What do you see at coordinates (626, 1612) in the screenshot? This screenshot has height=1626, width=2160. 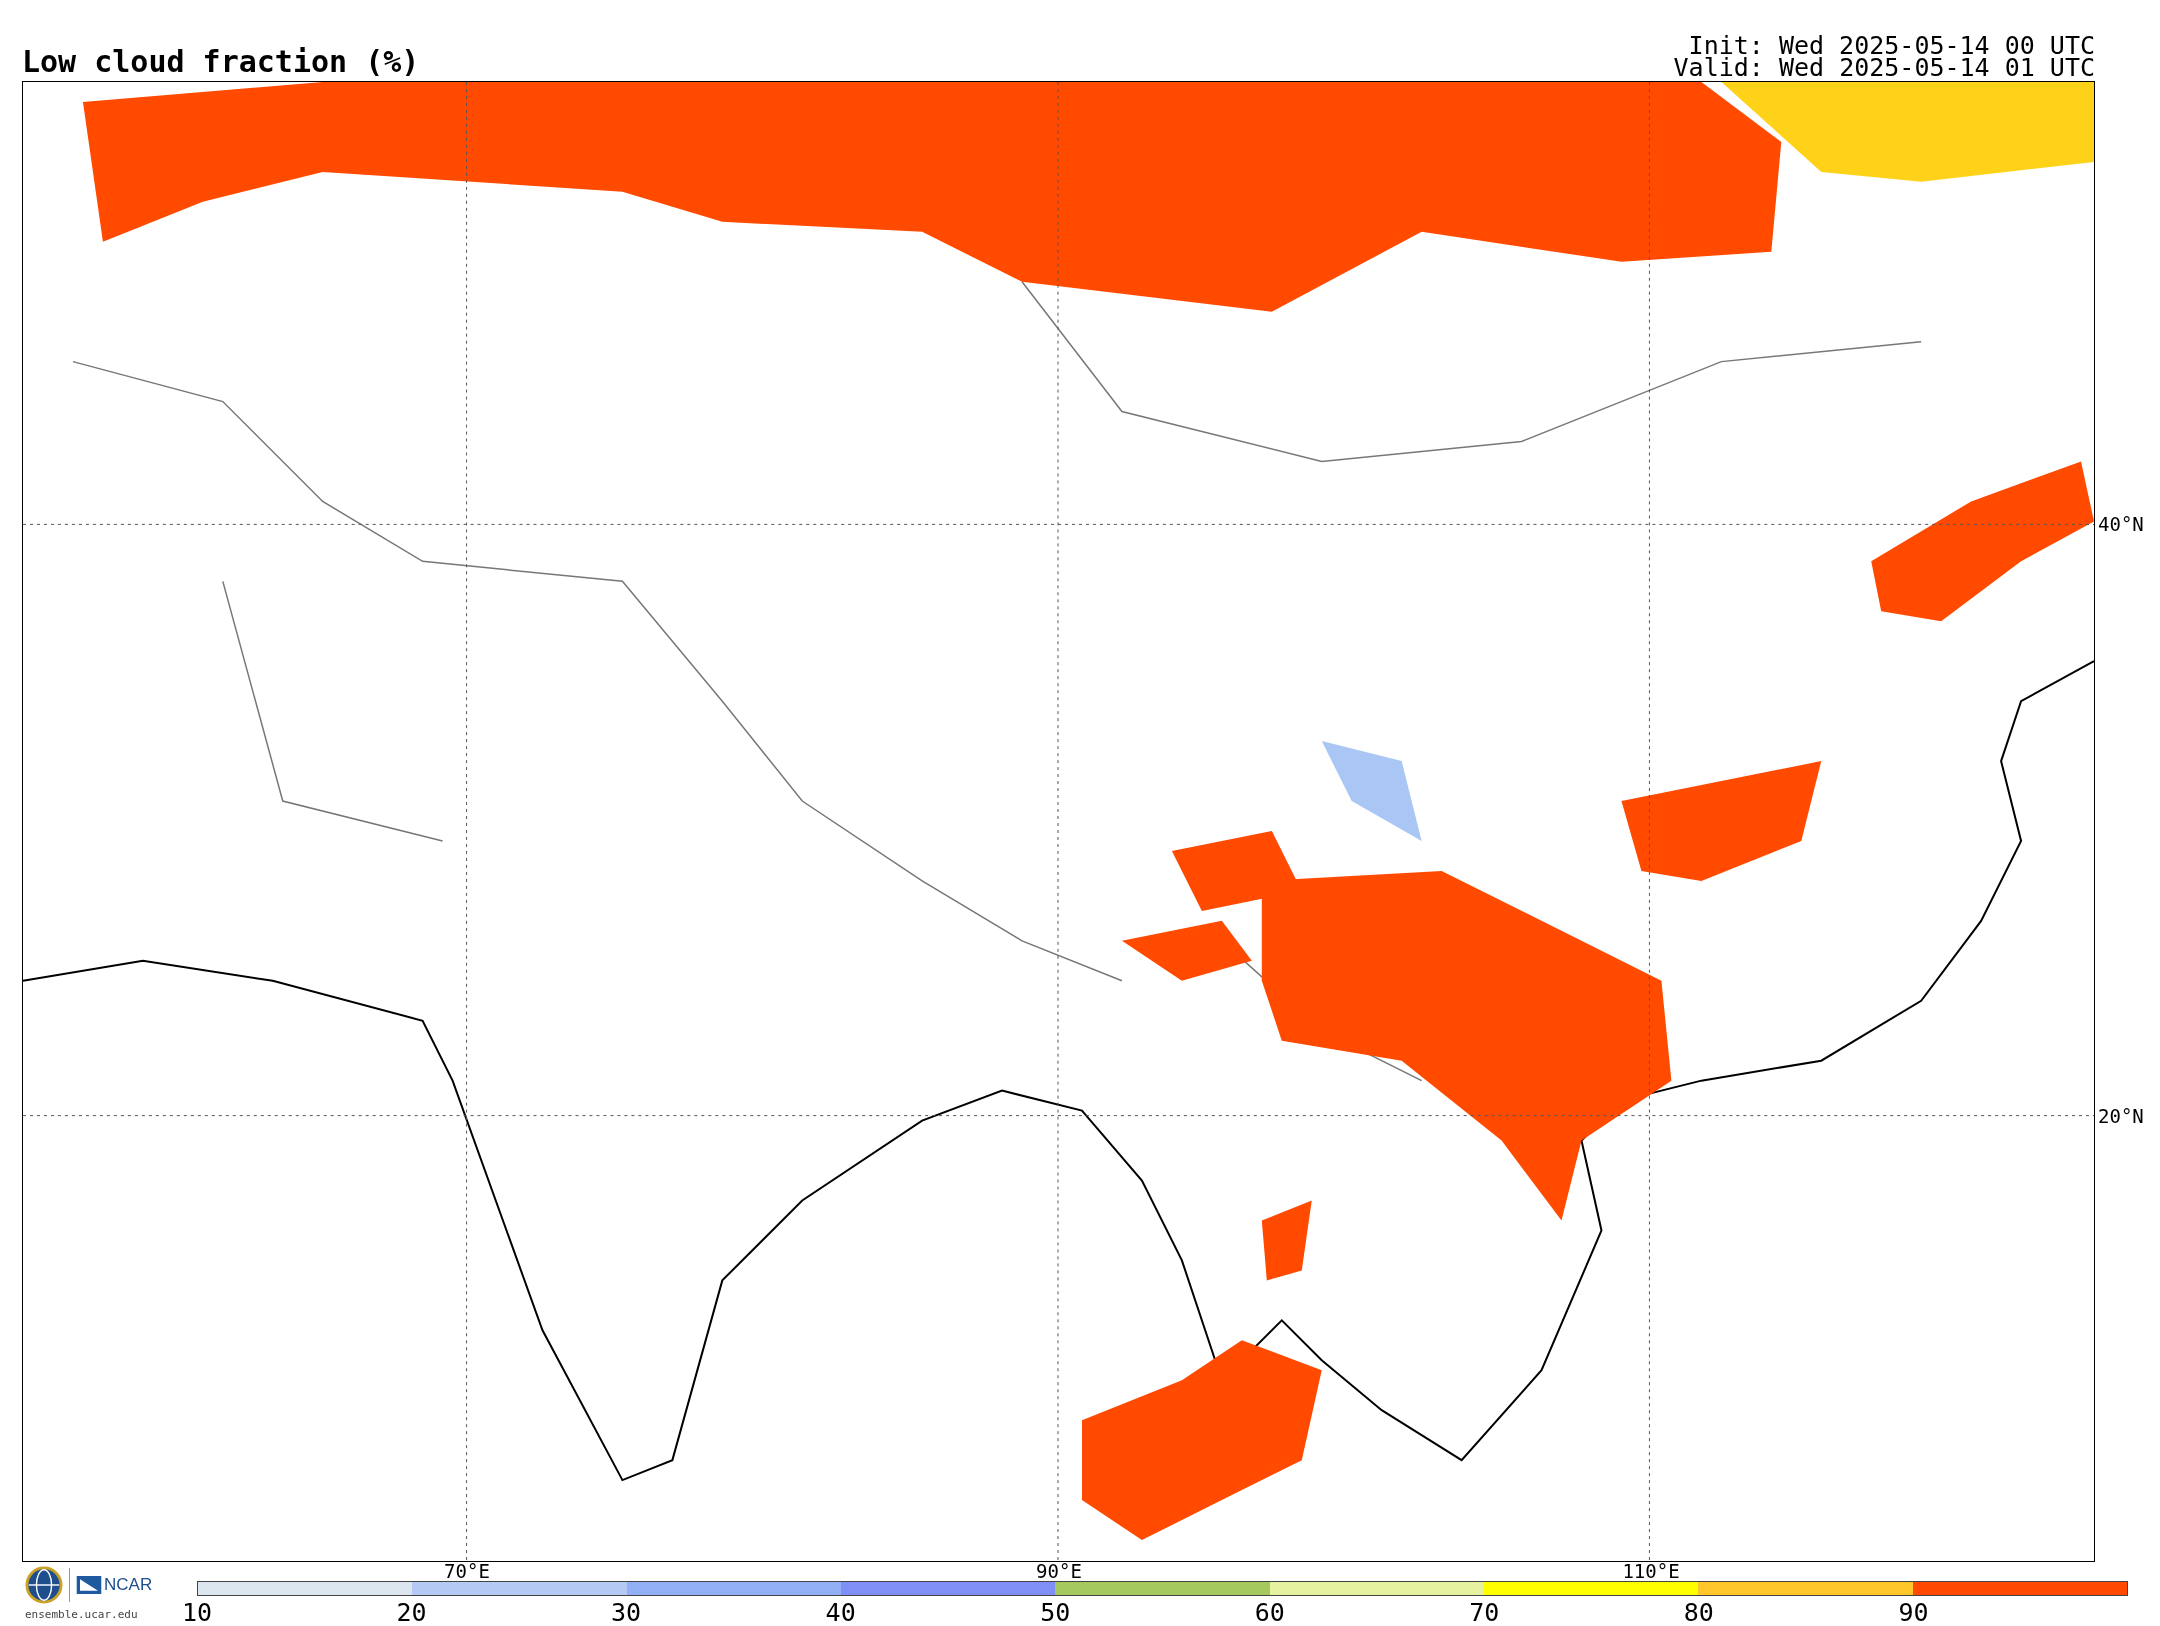 I see `colorbar-tick-label: 30` at bounding box center [626, 1612].